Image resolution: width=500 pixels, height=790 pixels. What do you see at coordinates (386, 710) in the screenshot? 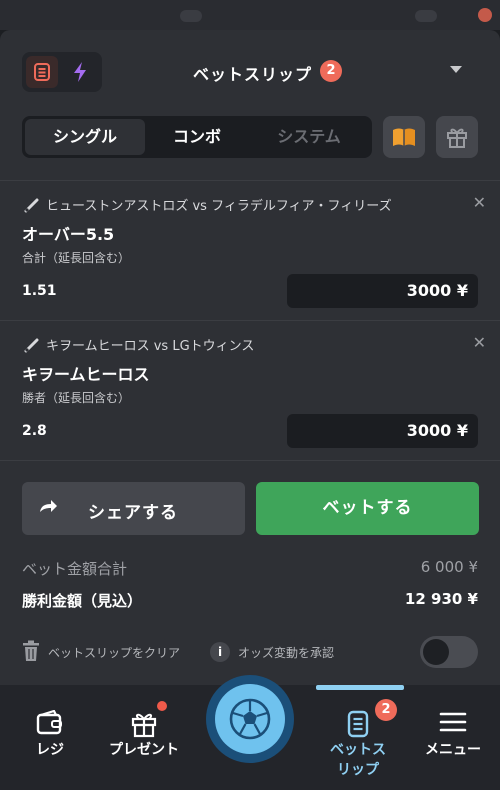
I see `betslip-nav-badge: 2` at bounding box center [386, 710].